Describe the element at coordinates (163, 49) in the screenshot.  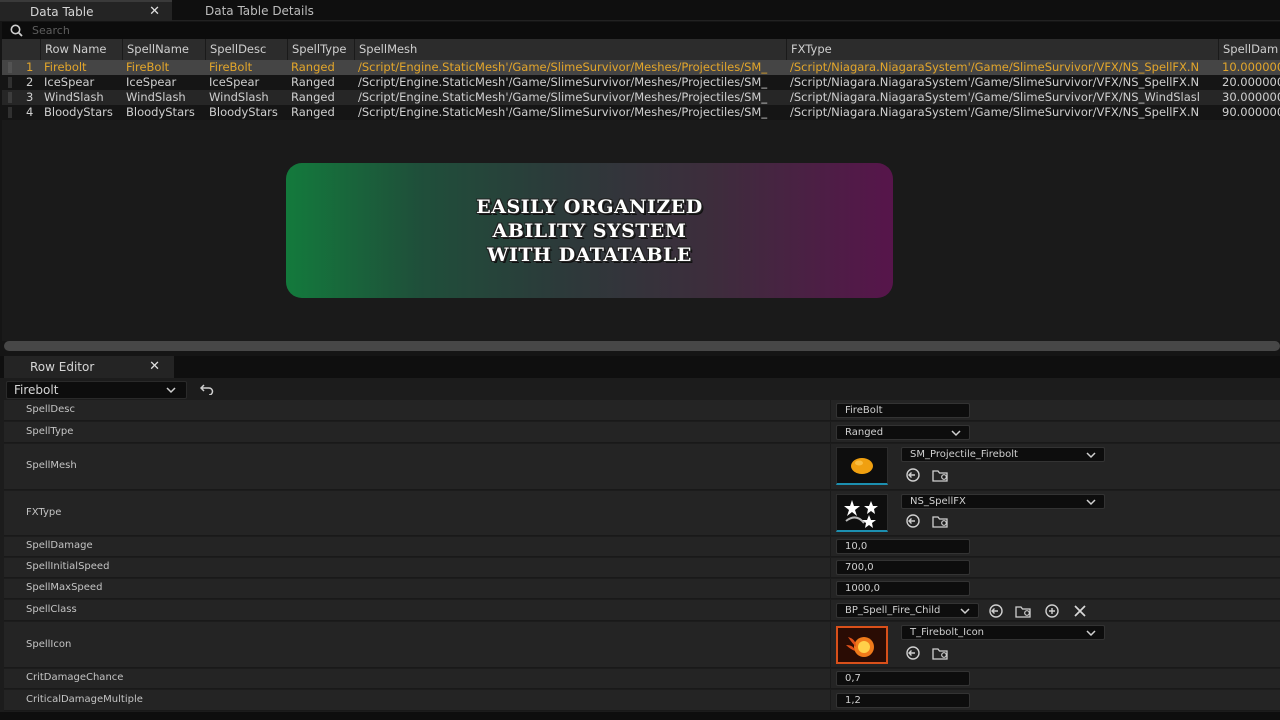
I see `column-header-spell-name: SpellName` at that location.